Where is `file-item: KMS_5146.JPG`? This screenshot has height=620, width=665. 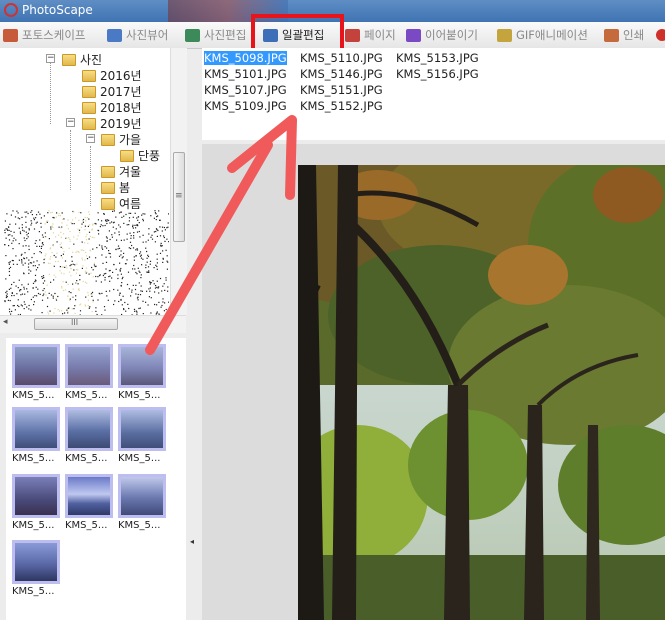
file-item: KMS_5146.JPG is located at coordinates (341, 74).